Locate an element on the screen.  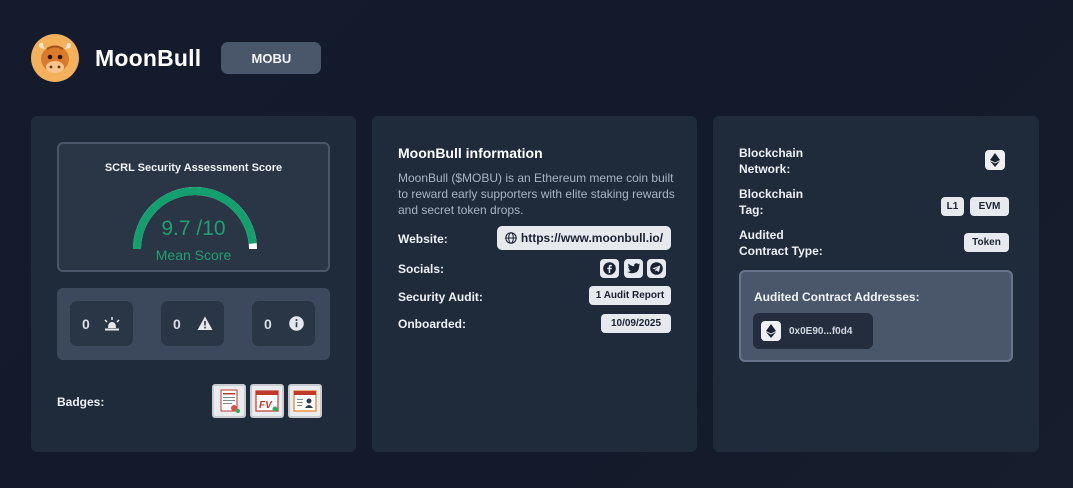
network-label-line1: Blockchain is located at coordinates (771, 153).